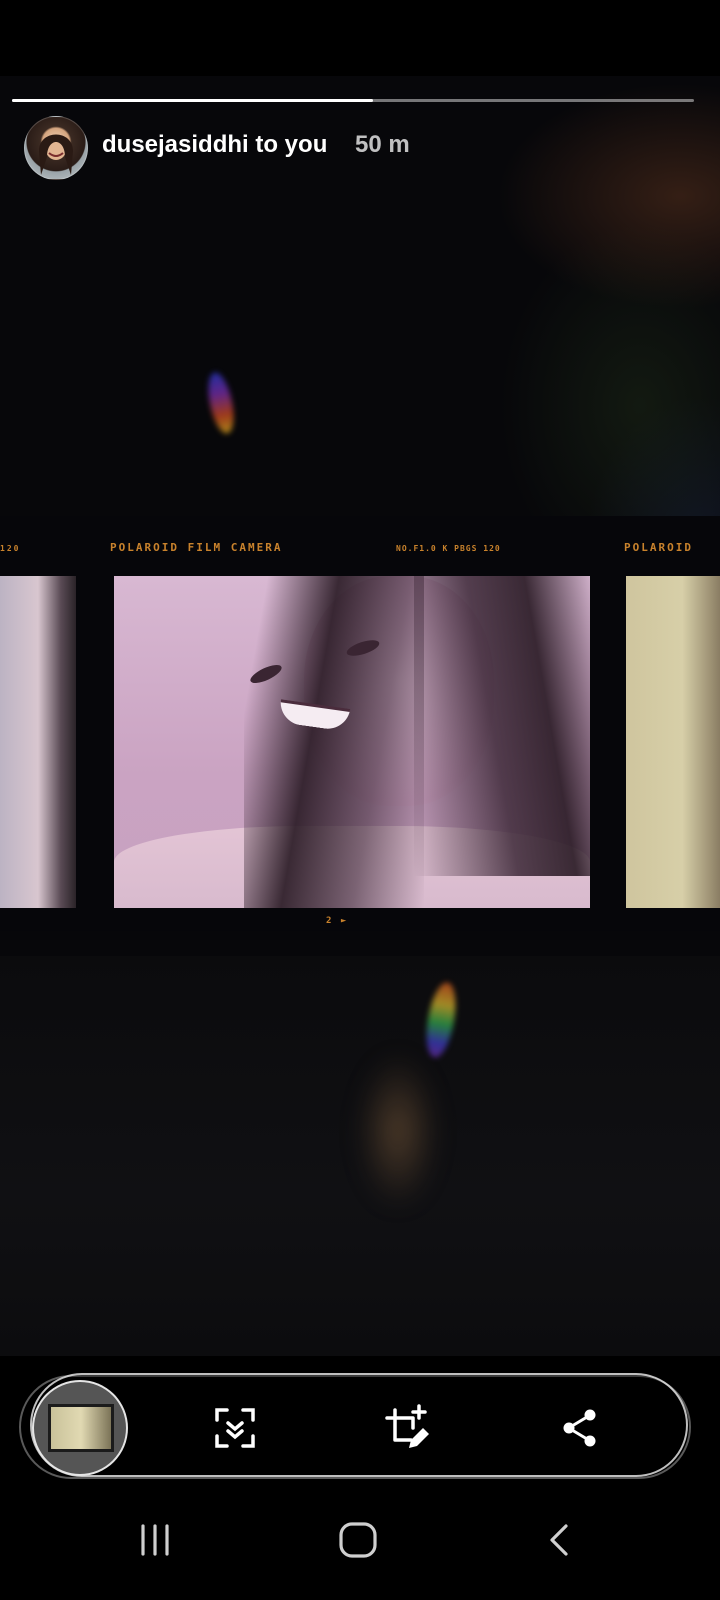 This screenshot has height=1600, width=720. I want to click on share-icon, so click(579, 1428).